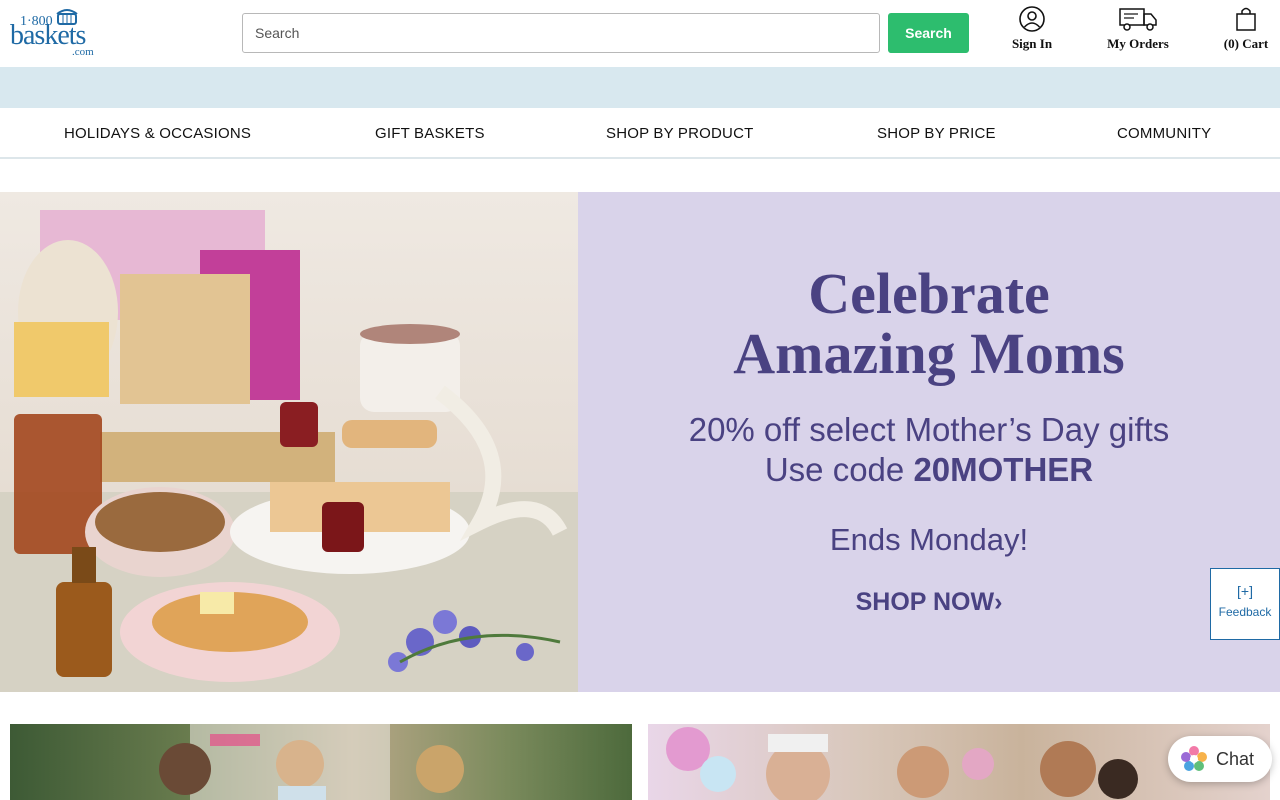 This screenshot has height=800, width=1280. I want to click on hero-ends-text: Ends Monday!, so click(929, 539).